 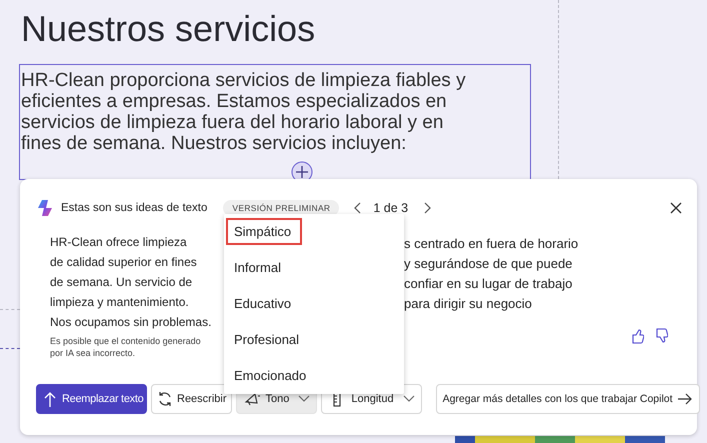 I want to click on menu-item: Profesional, so click(x=267, y=339).